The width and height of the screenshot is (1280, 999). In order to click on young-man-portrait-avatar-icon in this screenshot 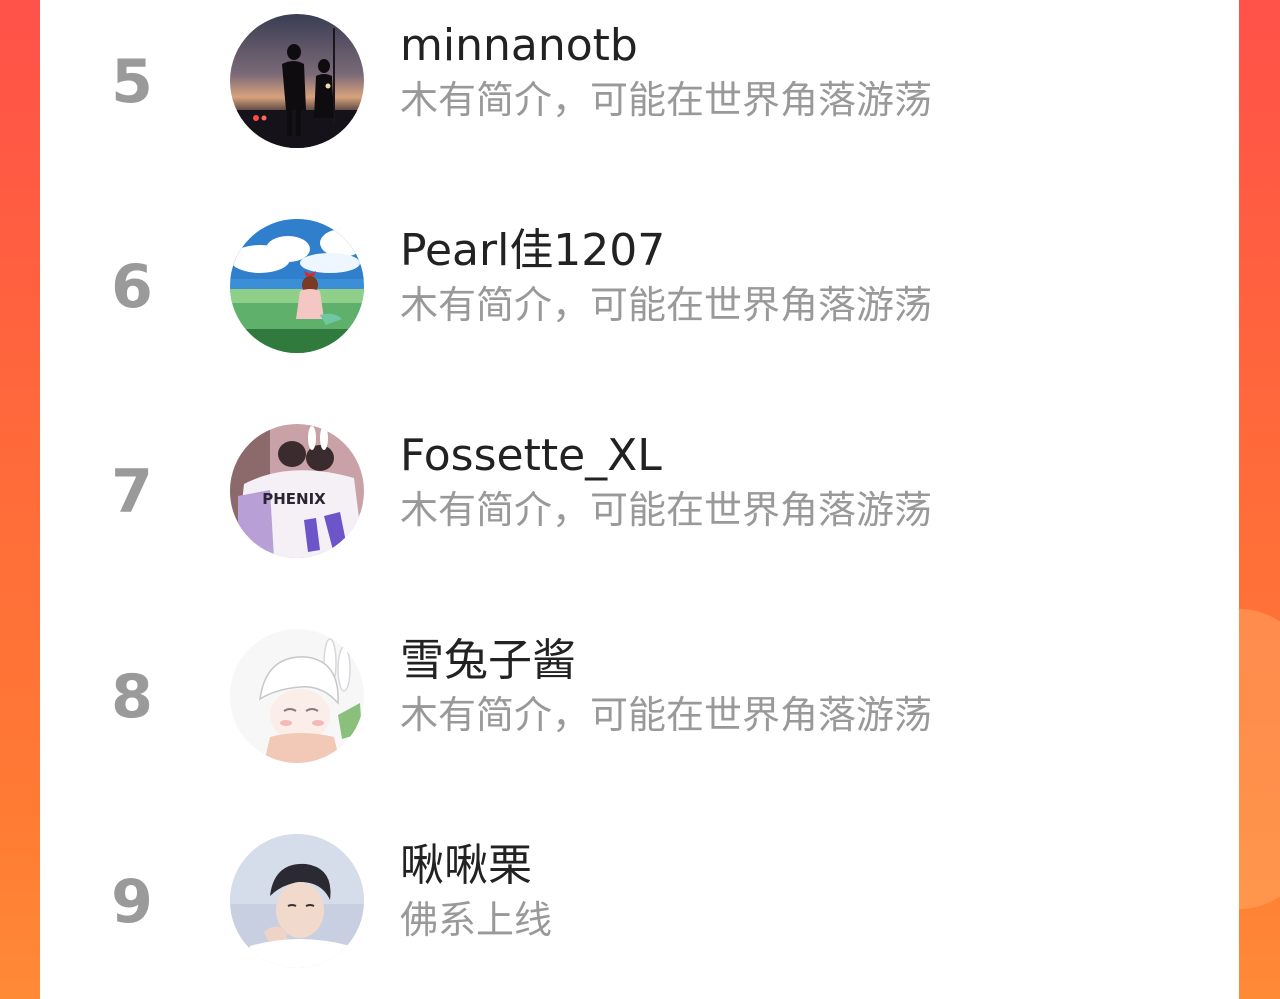, I will do `click(297, 901)`.